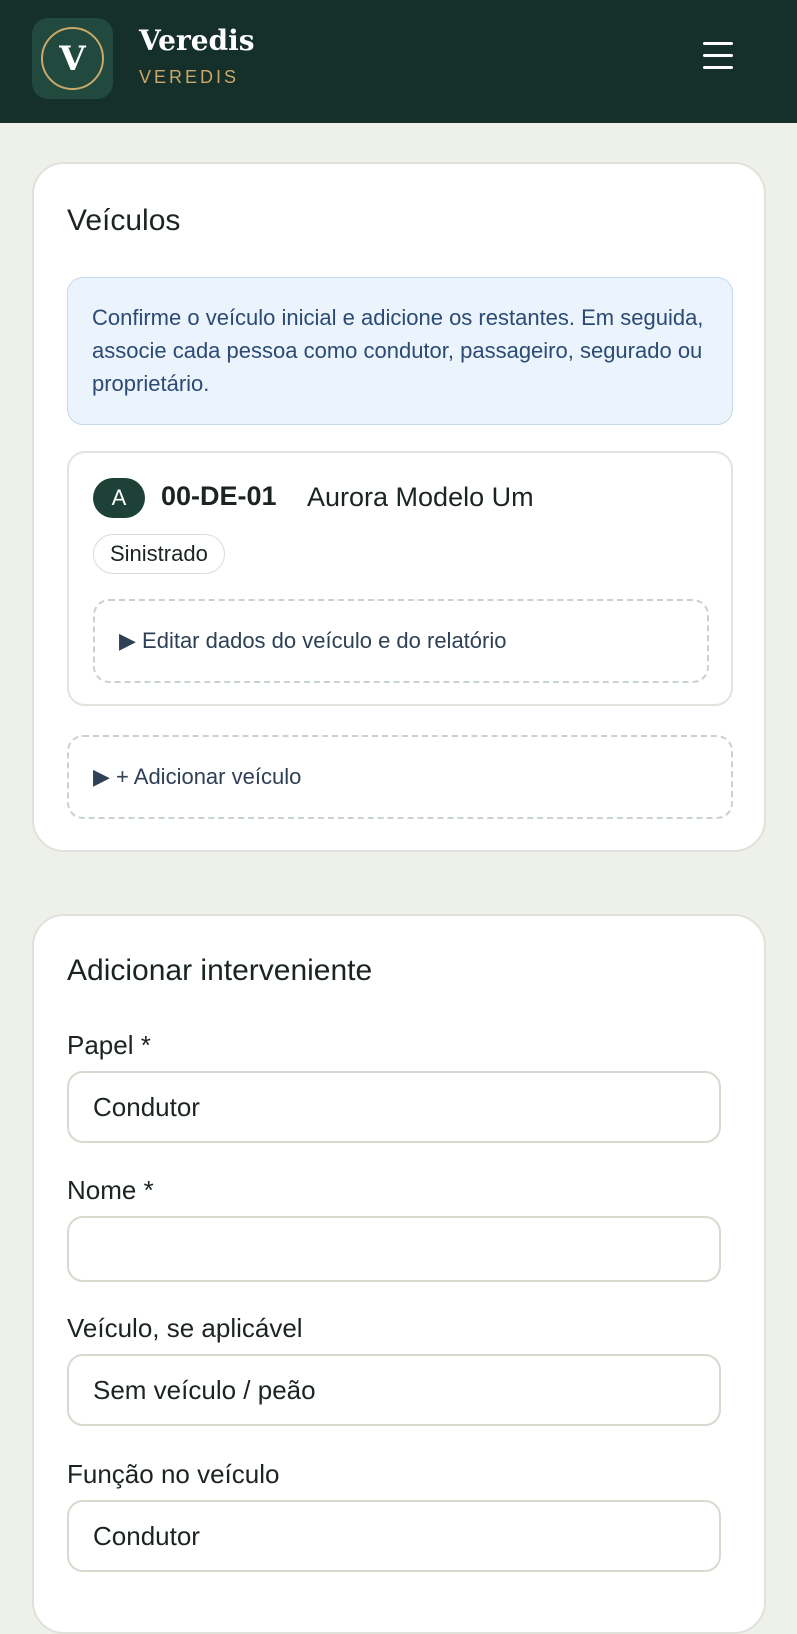  What do you see at coordinates (173, 1474) in the screenshot?
I see `vehicle-function-label: Função no veículo` at bounding box center [173, 1474].